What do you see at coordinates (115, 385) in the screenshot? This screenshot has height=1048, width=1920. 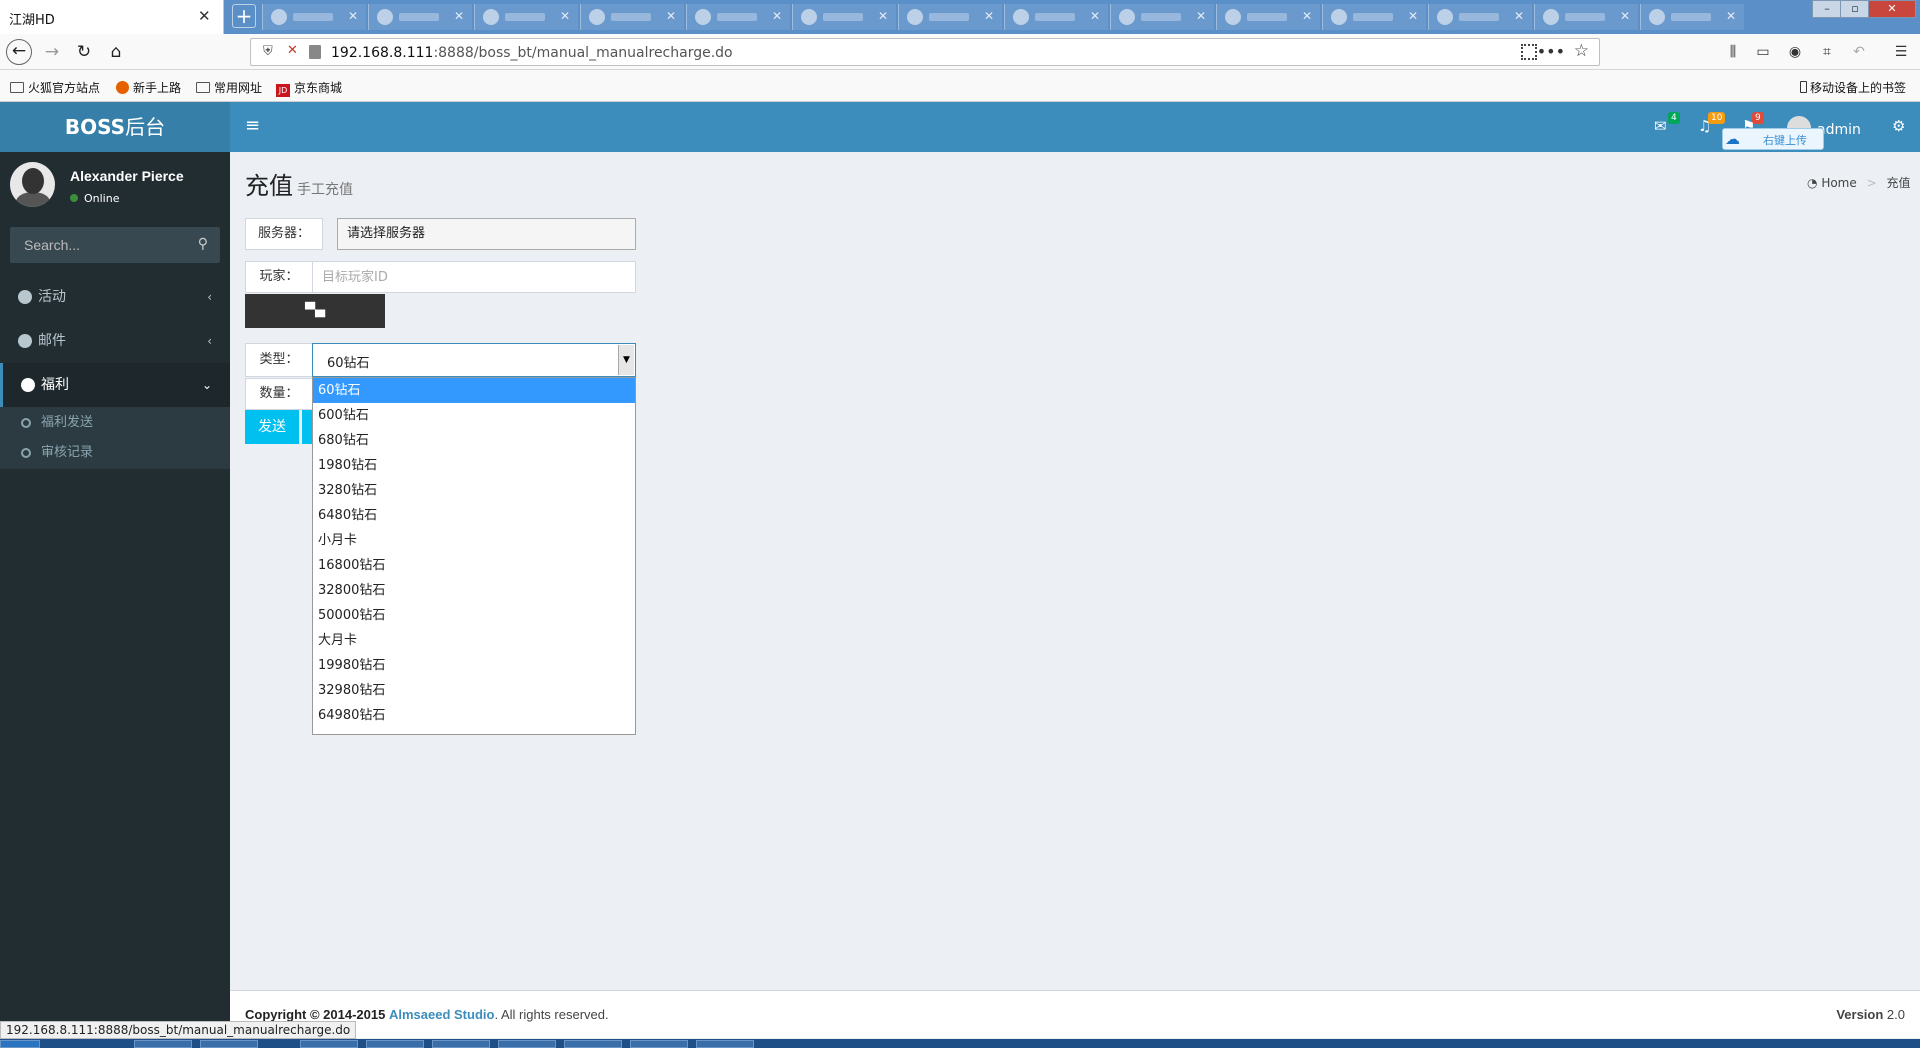 I see `sidebar-item-welfare: 福利 ⌄` at bounding box center [115, 385].